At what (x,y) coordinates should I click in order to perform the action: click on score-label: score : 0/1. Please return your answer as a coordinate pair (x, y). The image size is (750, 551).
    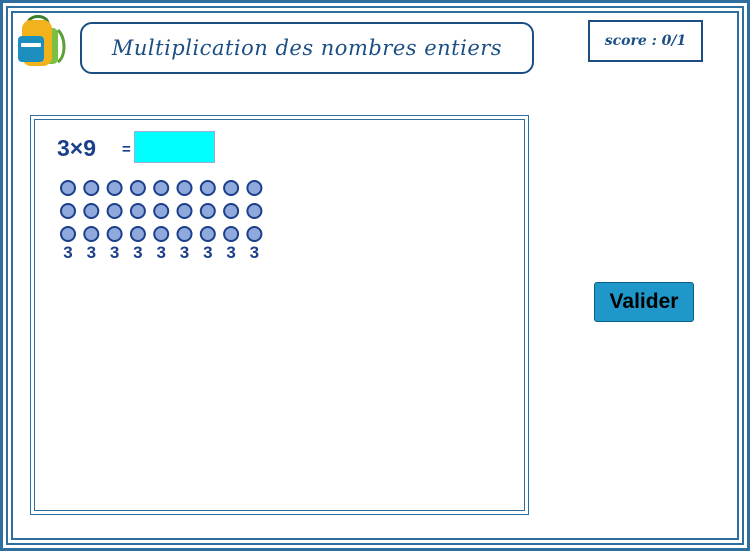
    Looking at the image, I should click on (645, 41).